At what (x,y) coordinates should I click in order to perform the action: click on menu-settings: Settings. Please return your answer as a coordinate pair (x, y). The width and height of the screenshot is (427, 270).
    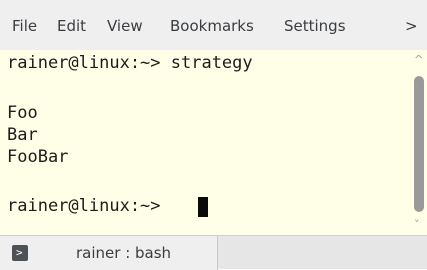
    Looking at the image, I should click on (315, 26).